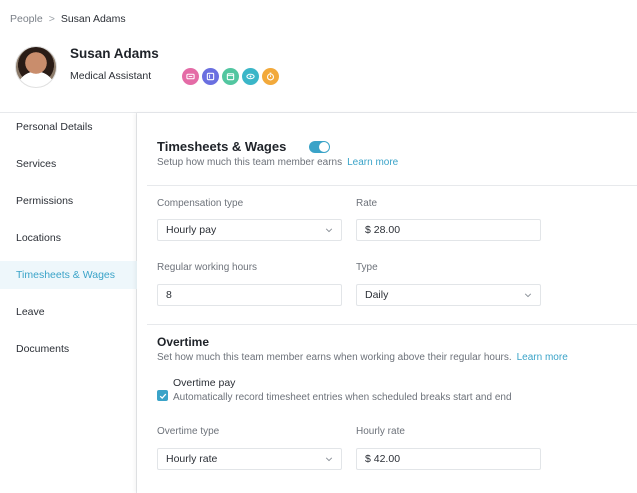 The height and width of the screenshot is (493, 637). I want to click on timesheets-subtitle-text: Setup how much this team member earns, so click(250, 162).